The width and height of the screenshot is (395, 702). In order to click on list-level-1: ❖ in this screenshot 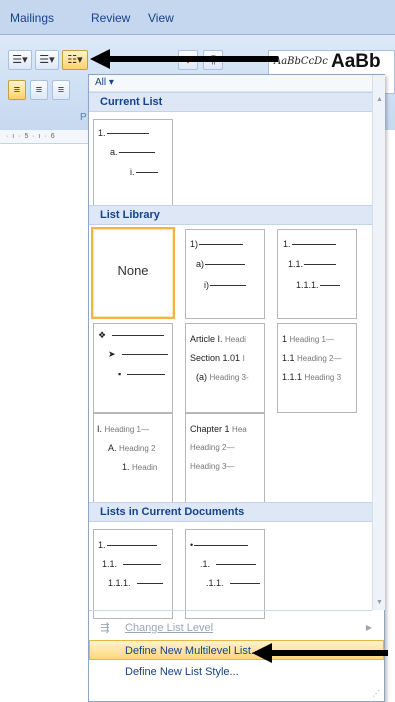, I will do `click(131, 335)`.